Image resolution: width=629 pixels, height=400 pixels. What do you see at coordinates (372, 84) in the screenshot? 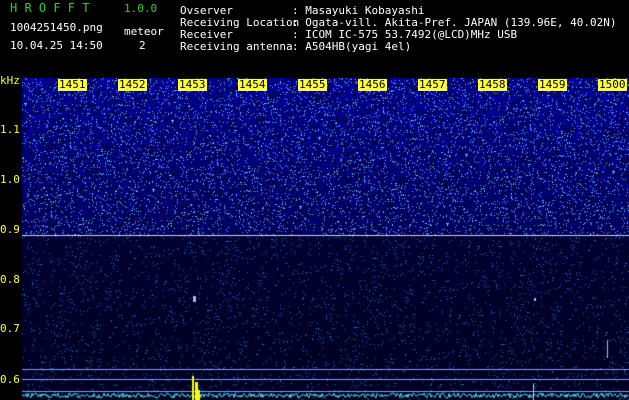
I see `time-label-1456: 1456` at bounding box center [372, 84].